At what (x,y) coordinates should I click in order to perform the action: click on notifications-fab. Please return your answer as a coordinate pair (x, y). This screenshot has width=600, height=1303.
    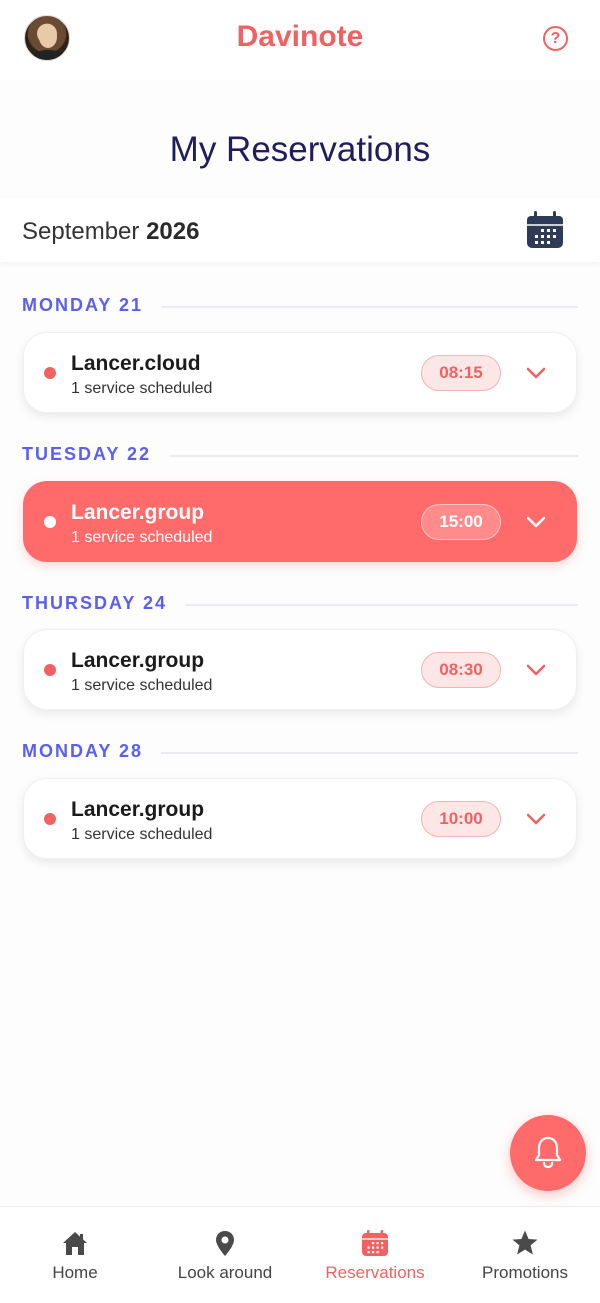
    Looking at the image, I should click on (548, 1153).